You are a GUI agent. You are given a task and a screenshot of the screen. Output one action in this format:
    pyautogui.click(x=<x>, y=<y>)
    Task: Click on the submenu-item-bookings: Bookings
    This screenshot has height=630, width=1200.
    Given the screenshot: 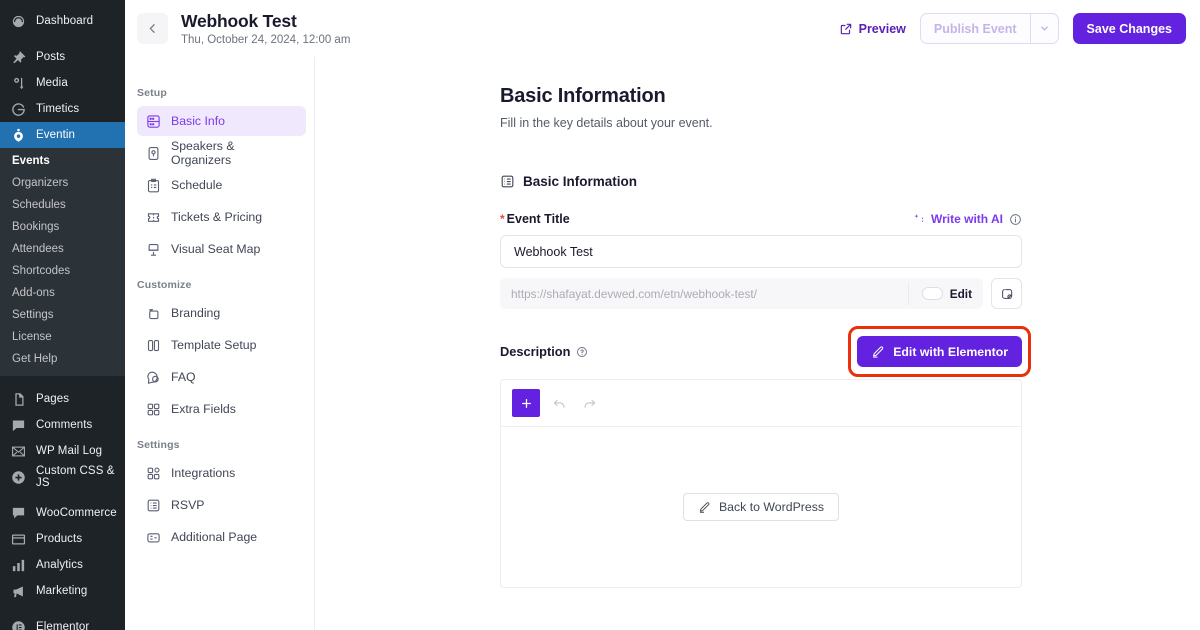 What is the action you would take?
    pyautogui.click(x=62, y=227)
    